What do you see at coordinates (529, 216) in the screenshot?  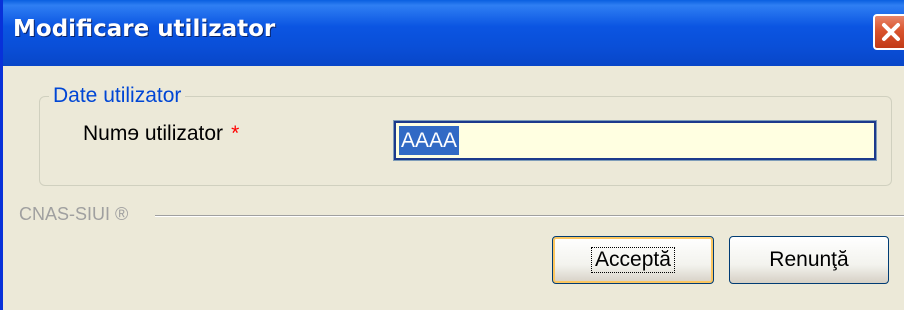 I see `footer-separator` at bounding box center [529, 216].